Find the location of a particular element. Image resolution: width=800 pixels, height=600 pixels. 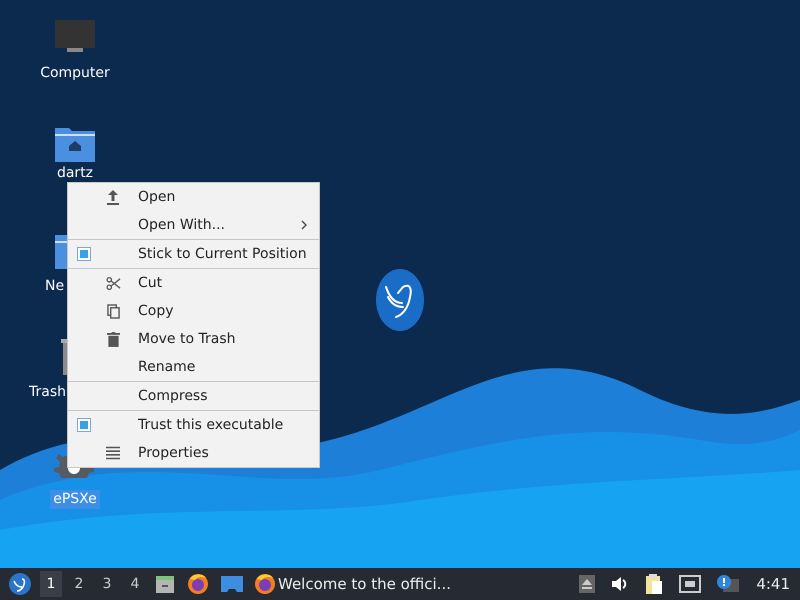

start-menu-icon is located at coordinates (20, 584).